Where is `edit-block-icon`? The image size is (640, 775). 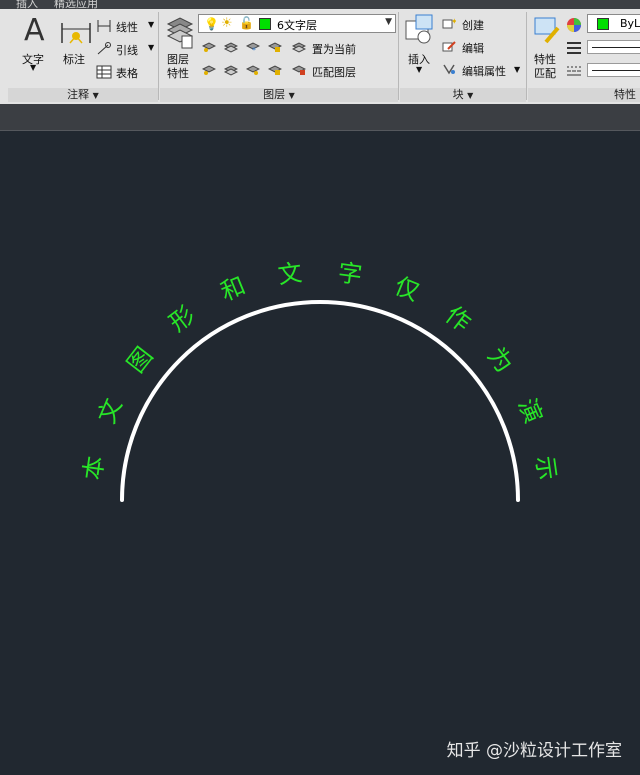
edit-block-icon is located at coordinates (449, 46).